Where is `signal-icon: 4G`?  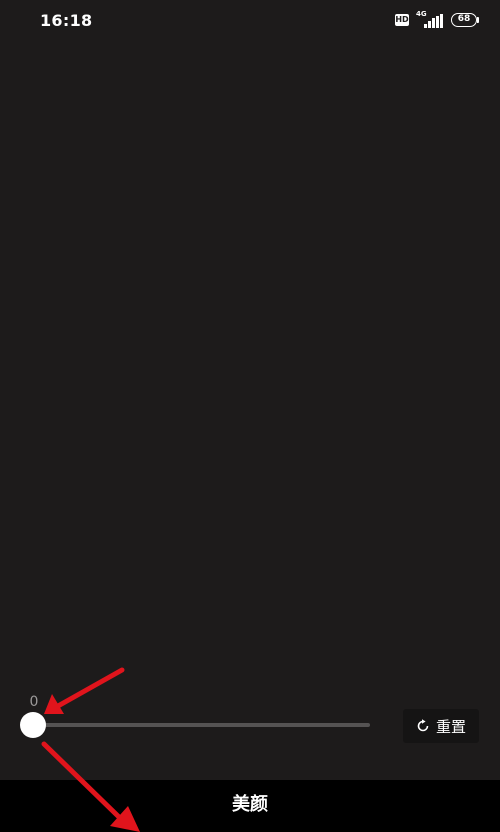 signal-icon: 4G is located at coordinates (431, 20).